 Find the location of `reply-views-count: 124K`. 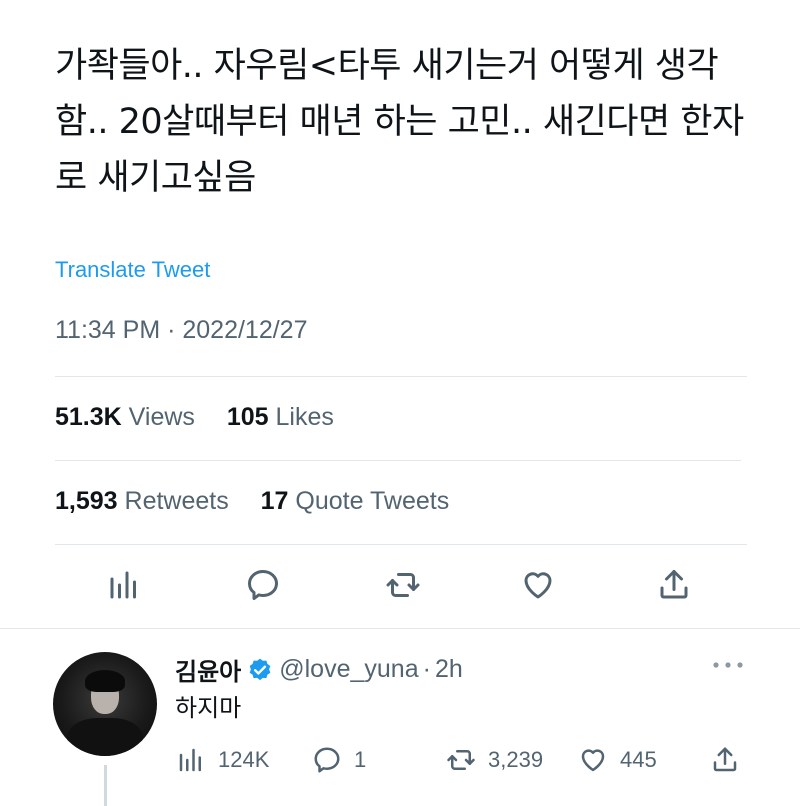

reply-views-count: 124K is located at coordinates (244, 759).